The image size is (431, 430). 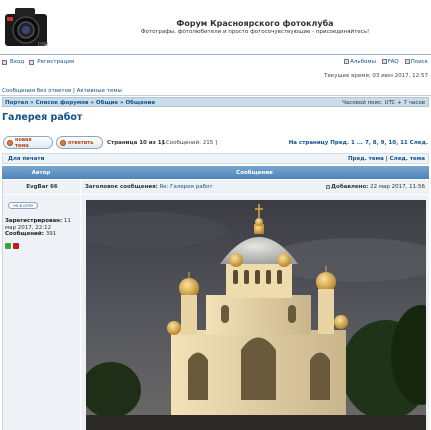 What do you see at coordinates (309, 143) in the screenshot?
I see `goto-page-label: На страницу` at bounding box center [309, 143].